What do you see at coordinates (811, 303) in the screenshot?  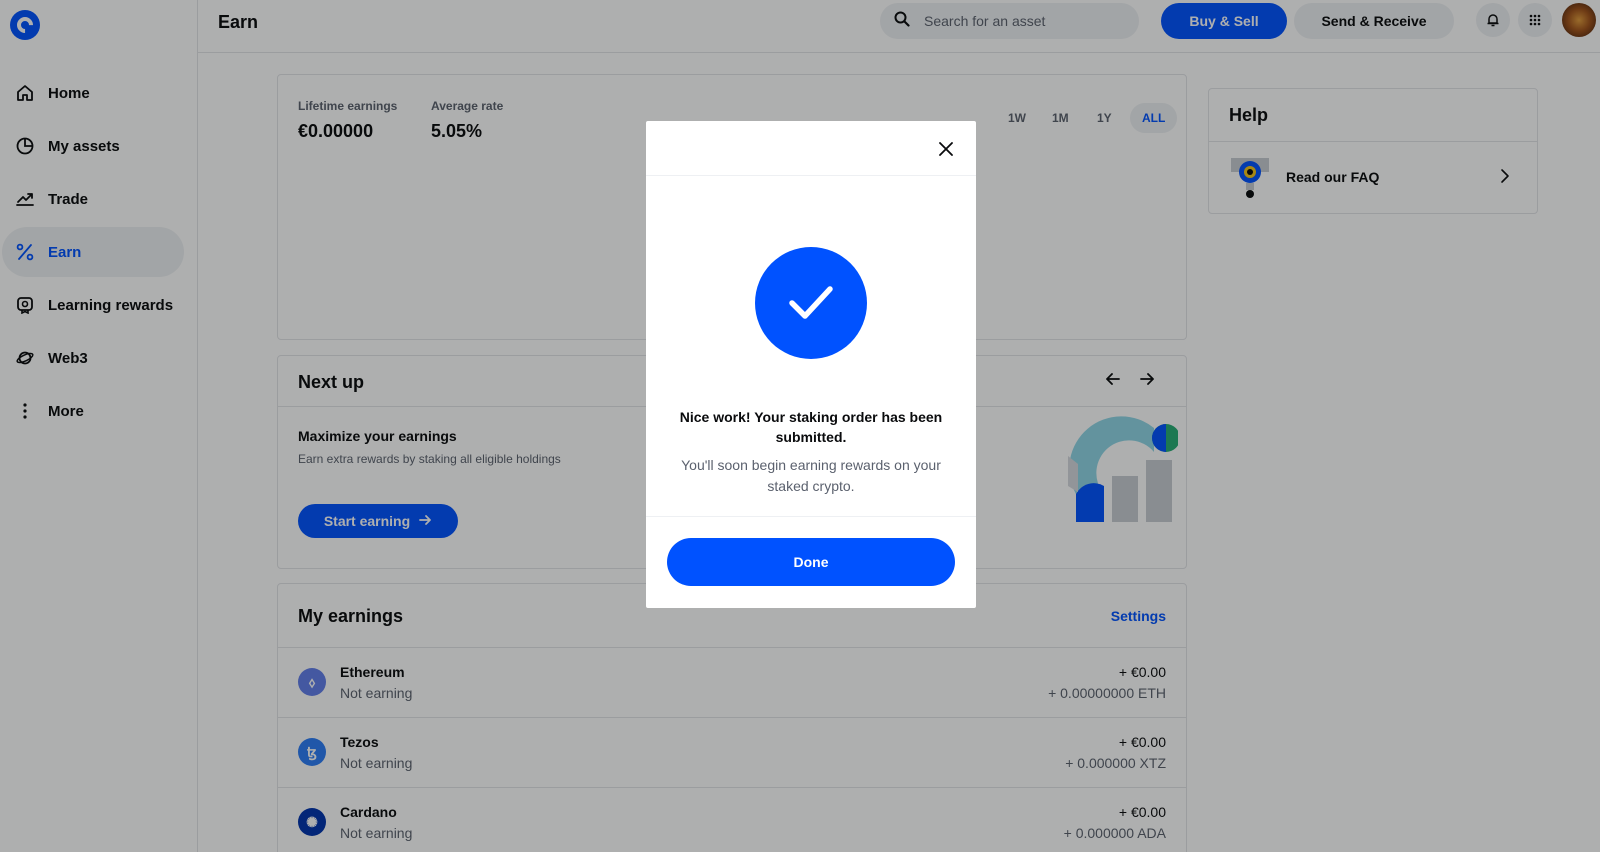 I see `success-check-icon` at bounding box center [811, 303].